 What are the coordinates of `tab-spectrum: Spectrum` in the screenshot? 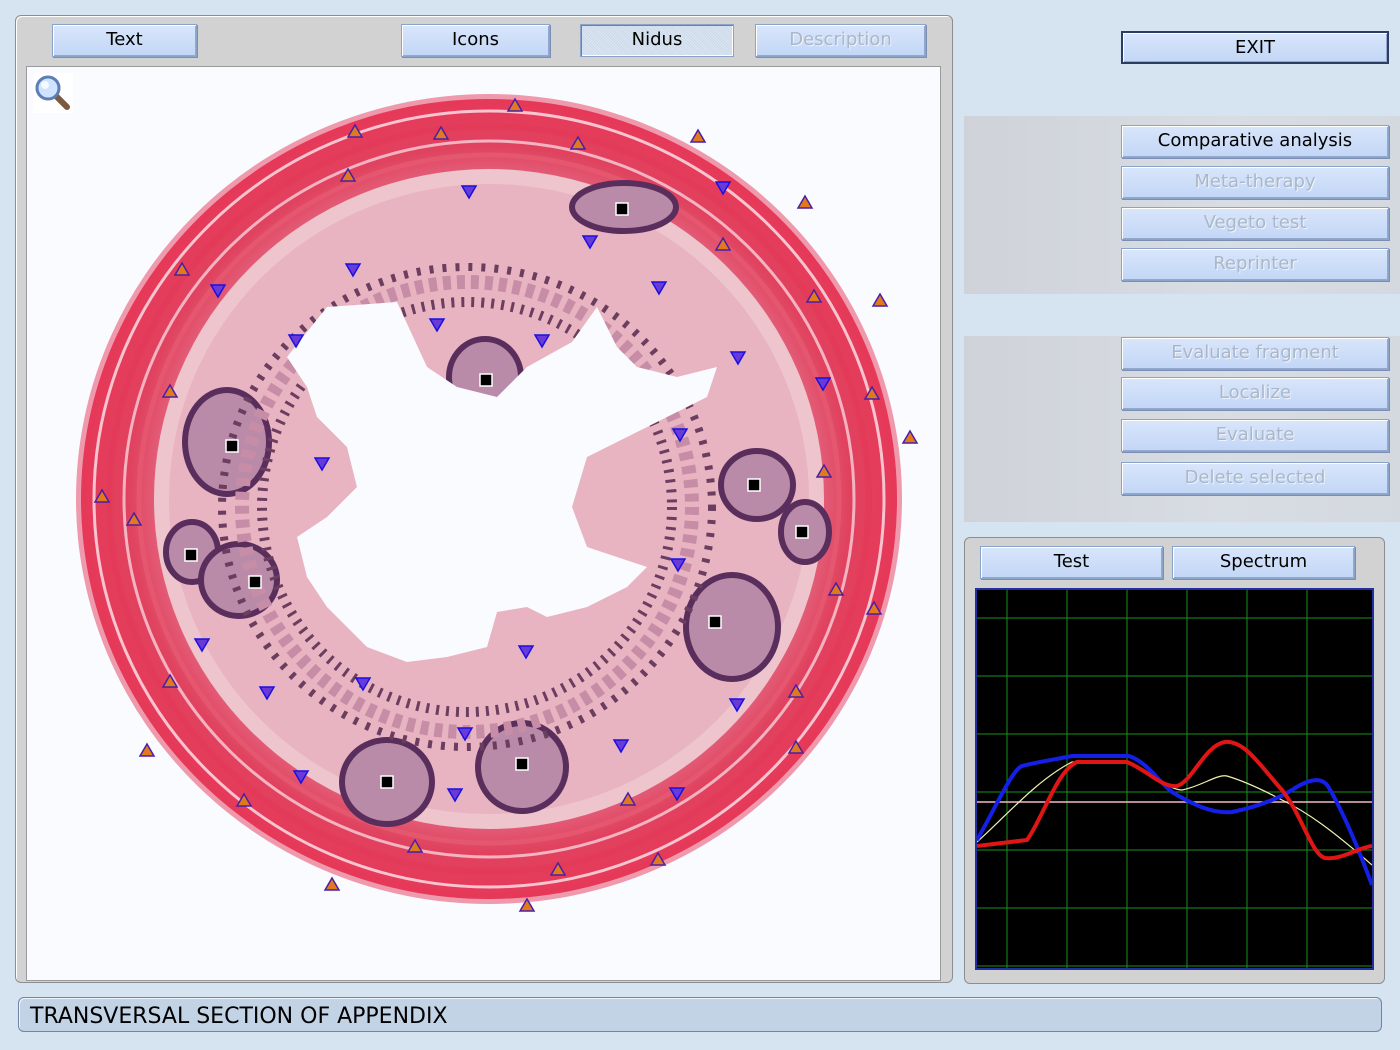 It's located at (1263, 562).